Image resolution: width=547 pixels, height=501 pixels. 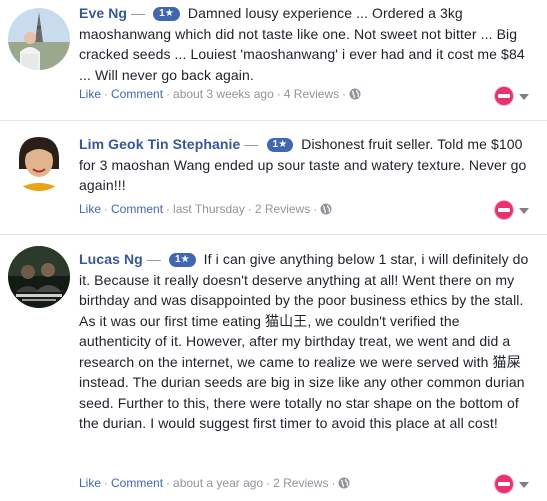 What do you see at coordinates (159, 144) in the screenshot?
I see `reviewer-name: Lim Geok Tin Stephanie` at bounding box center [159, 144].